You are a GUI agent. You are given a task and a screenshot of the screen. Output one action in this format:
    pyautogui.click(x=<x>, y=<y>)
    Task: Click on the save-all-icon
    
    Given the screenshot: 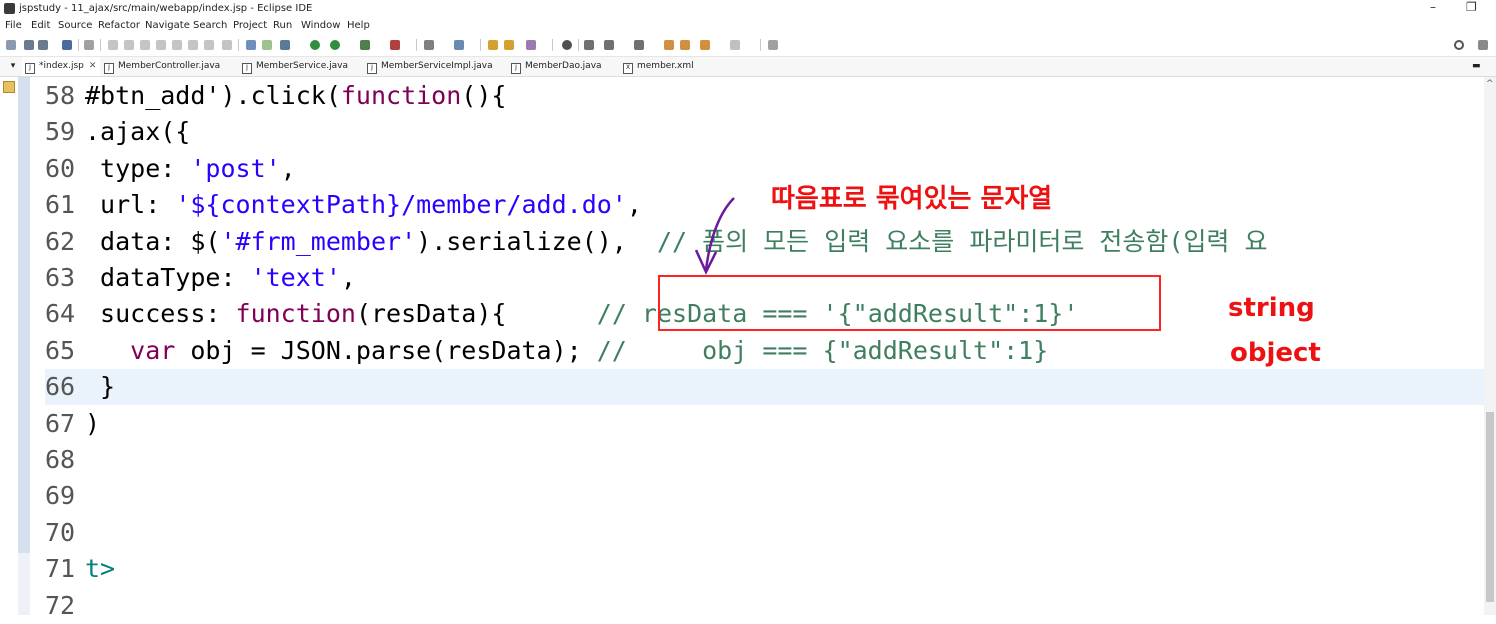 What is the action you would take?
    pyautogui.click(x=43, y=45)
    